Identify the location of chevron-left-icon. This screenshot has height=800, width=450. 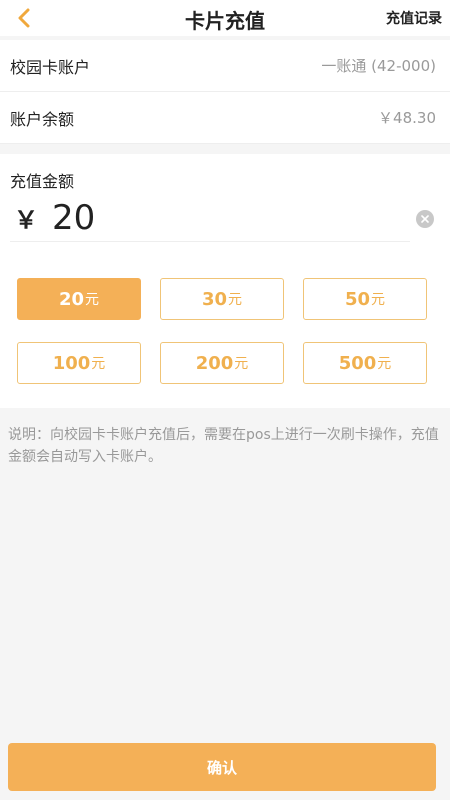
(24, 18).